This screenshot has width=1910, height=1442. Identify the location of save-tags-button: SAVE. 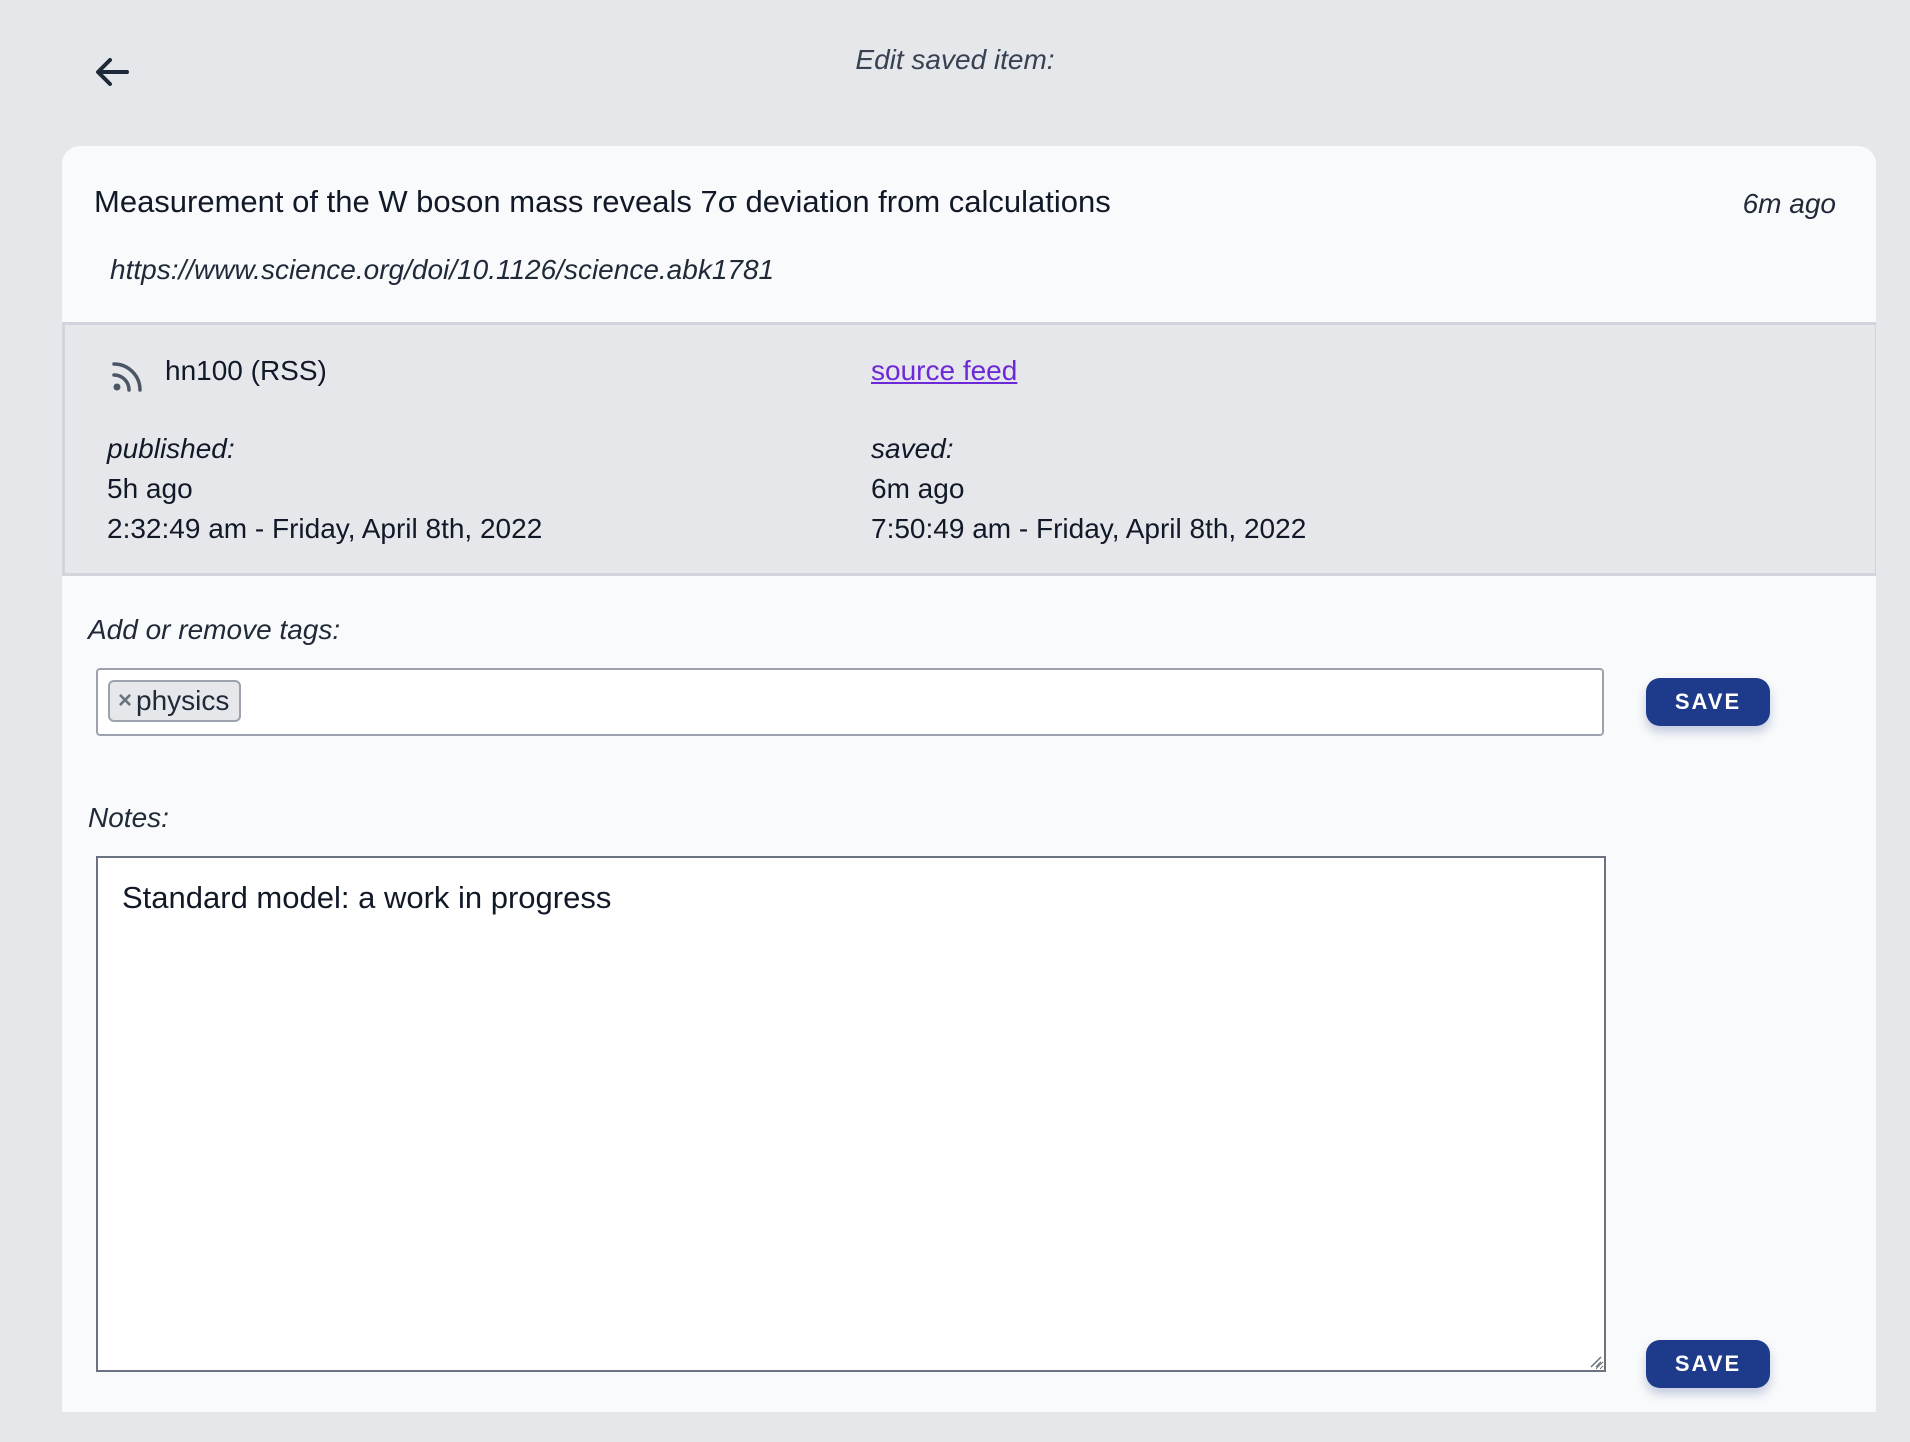
(1708, 702).